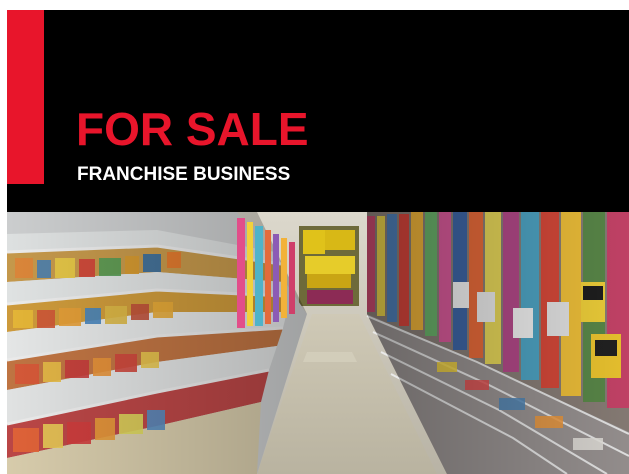 The image size is (629, 474). What do you see at coordinates (184, 174) in the screenshot?
I see `subheadline: FRANCHISE BUSINESS` at bounding box center [184, 174].